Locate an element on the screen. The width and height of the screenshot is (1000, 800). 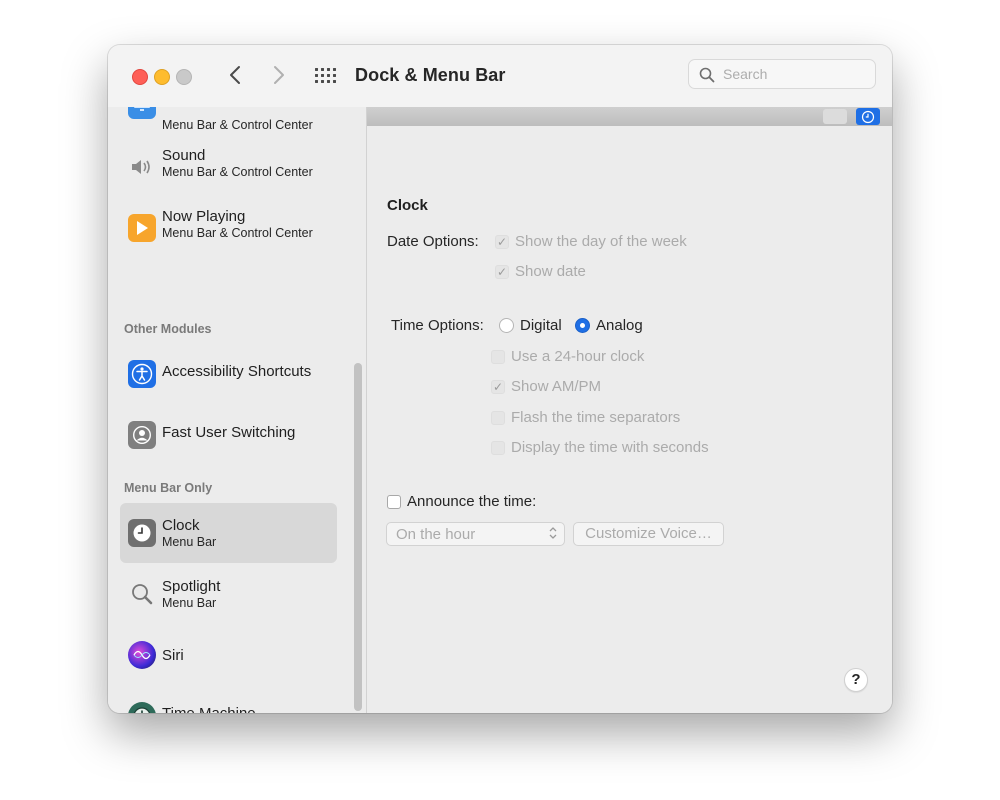
display-seconds-option: Display the time with seconds is located at coordinates (600, 447).